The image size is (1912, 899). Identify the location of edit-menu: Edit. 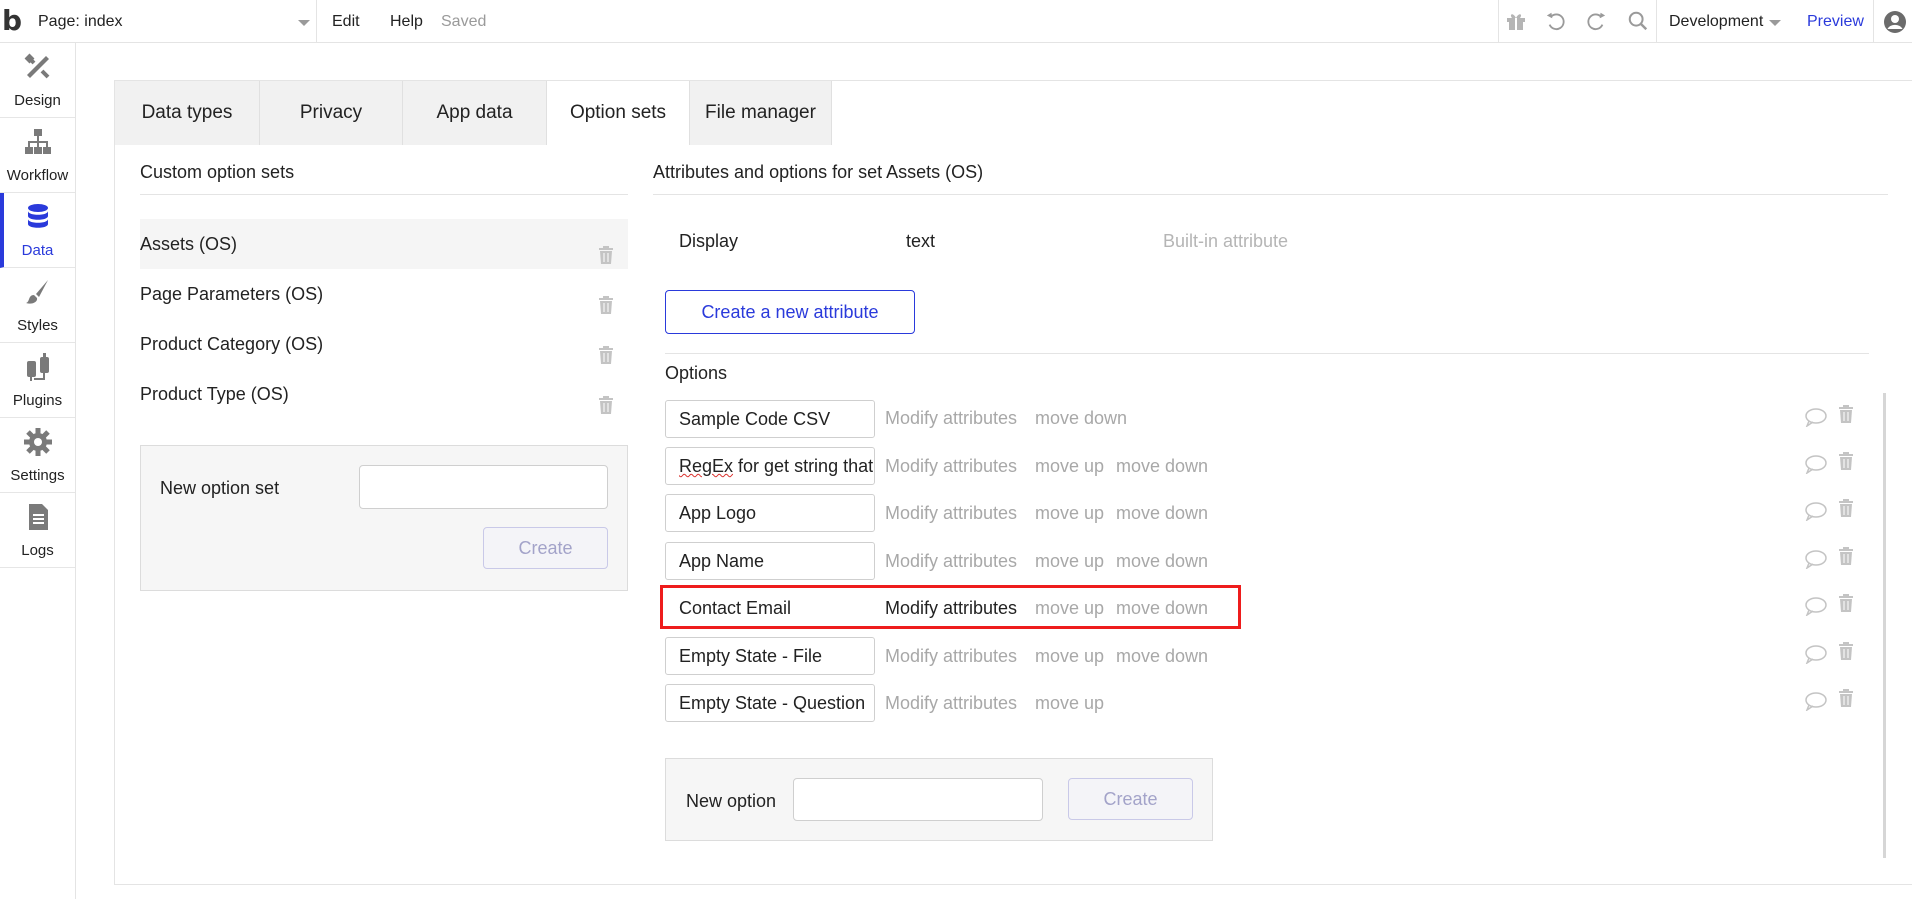
(346, 22).